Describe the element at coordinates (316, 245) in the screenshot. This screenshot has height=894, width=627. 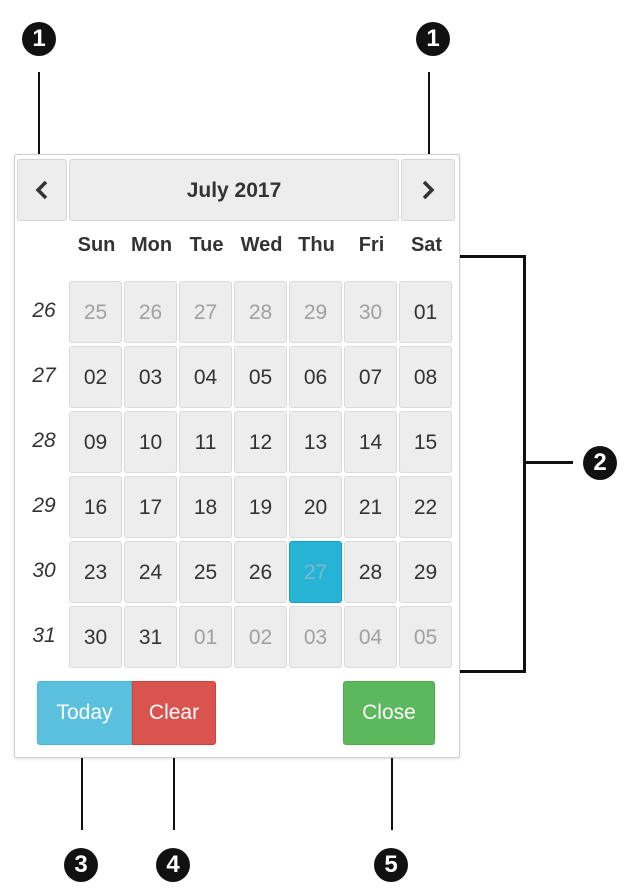
I see `weekday-thu: Thu` at that location.